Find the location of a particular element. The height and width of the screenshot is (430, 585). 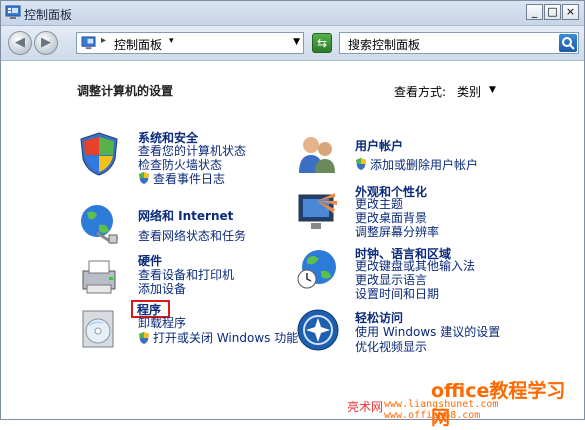

refresh-button: ⇆ is located at coordinates (322, 43).